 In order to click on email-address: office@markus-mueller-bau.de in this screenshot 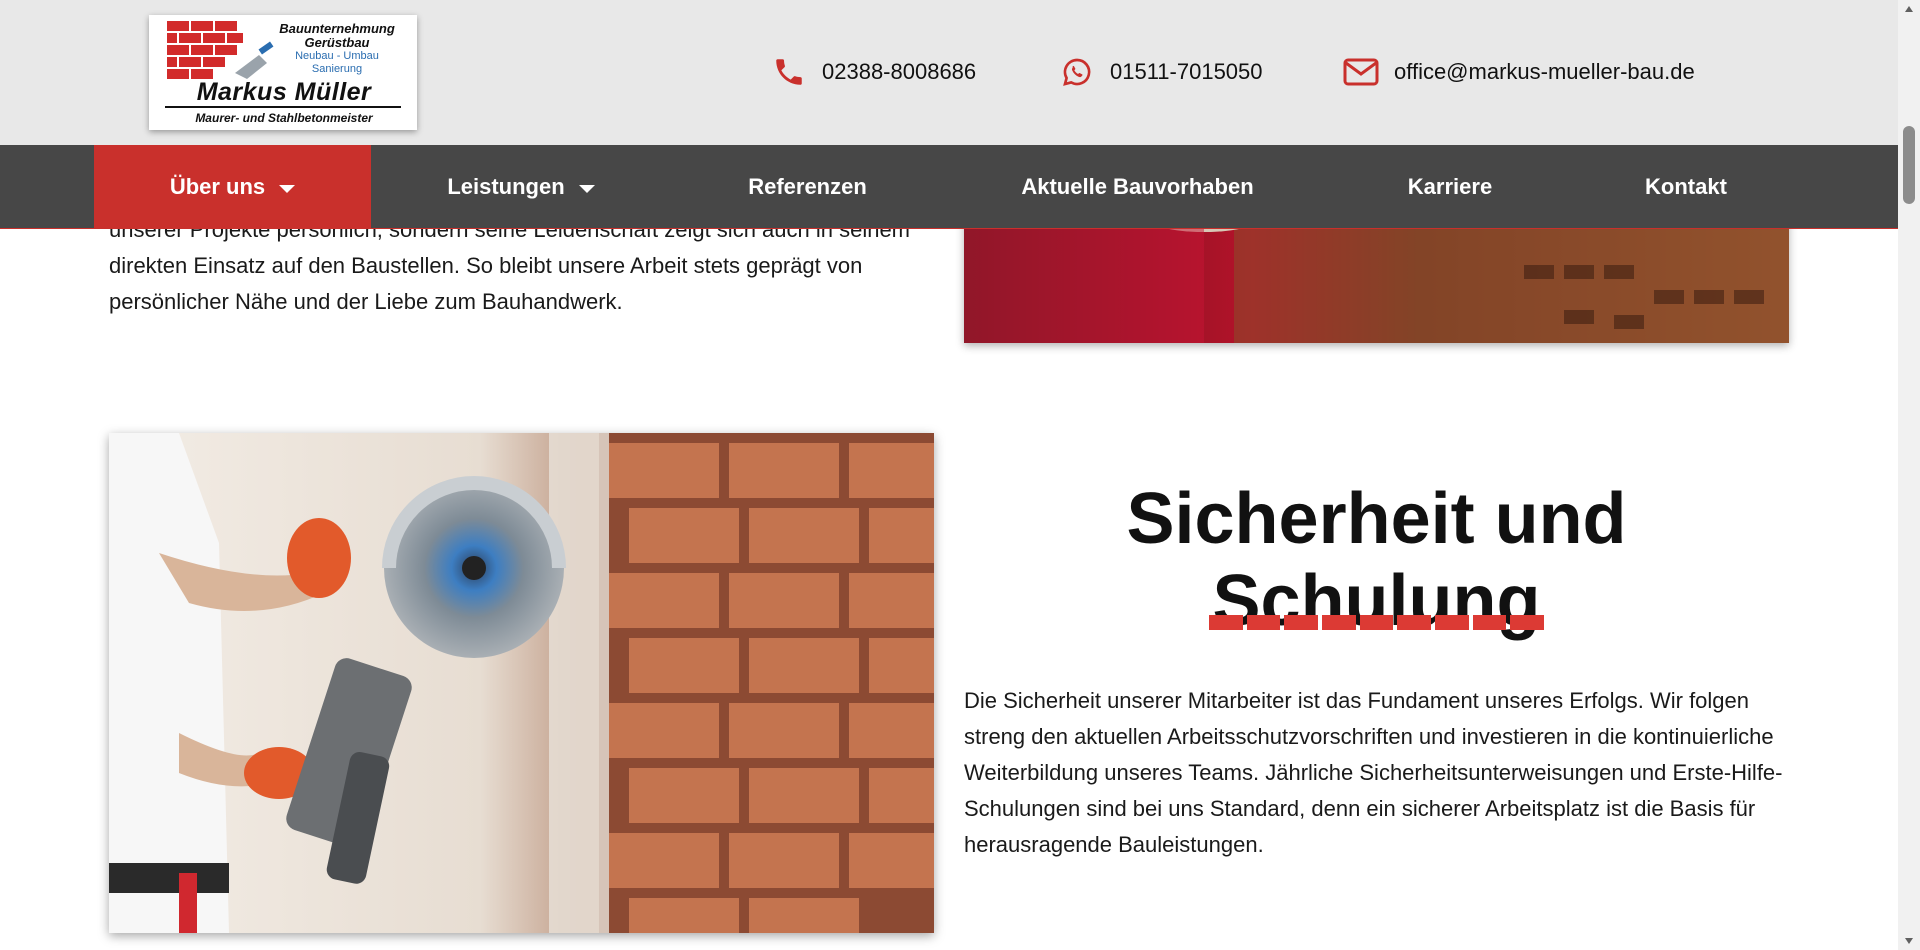, I will do `click(1544, 72)`.